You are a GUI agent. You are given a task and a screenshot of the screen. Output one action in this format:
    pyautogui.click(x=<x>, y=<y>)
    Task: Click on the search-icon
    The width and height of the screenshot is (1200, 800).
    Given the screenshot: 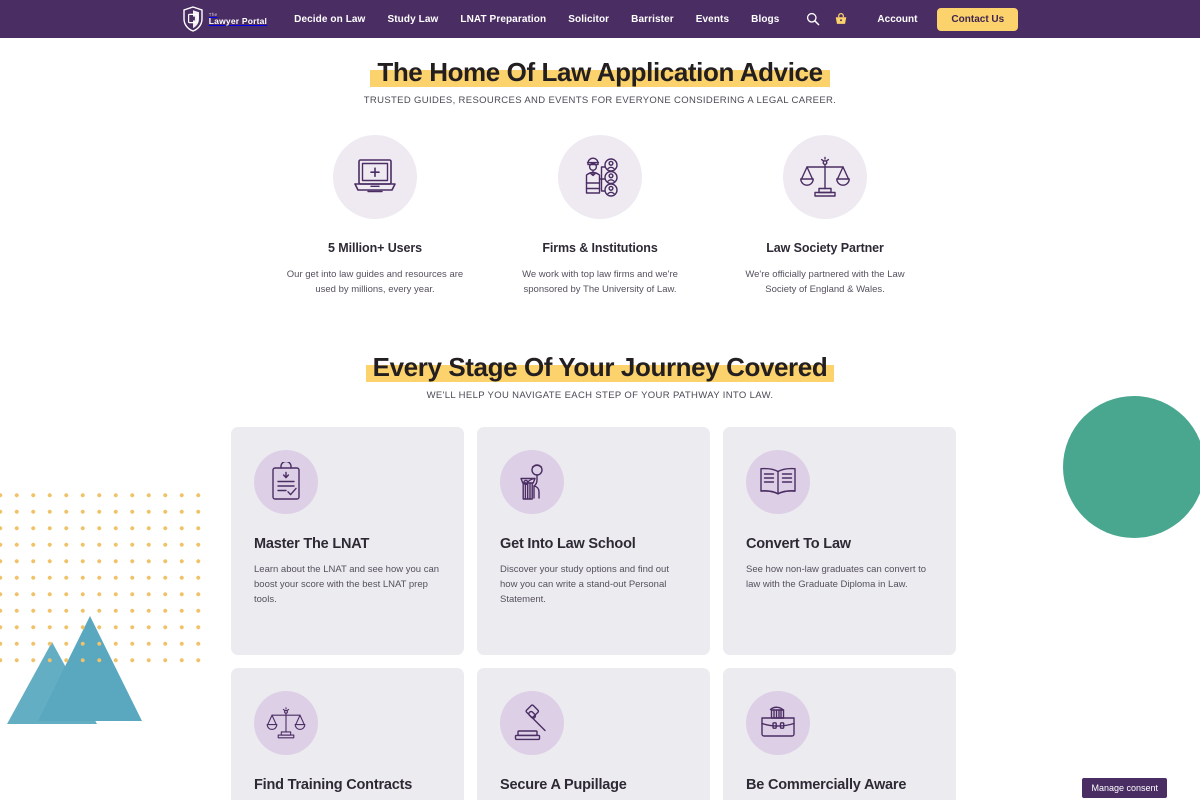 What is the action you would take?
    pyautogui.click(x=813, y=19)
    